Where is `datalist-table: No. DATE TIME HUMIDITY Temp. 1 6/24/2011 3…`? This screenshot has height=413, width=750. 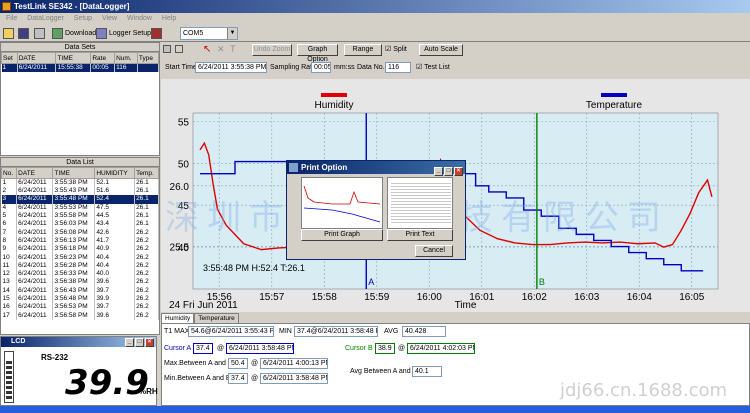
datalist-table: No. DATE TIME HUMIDITY Temp. 1 6/24/2011 3… is located at coordinates (80, 243).